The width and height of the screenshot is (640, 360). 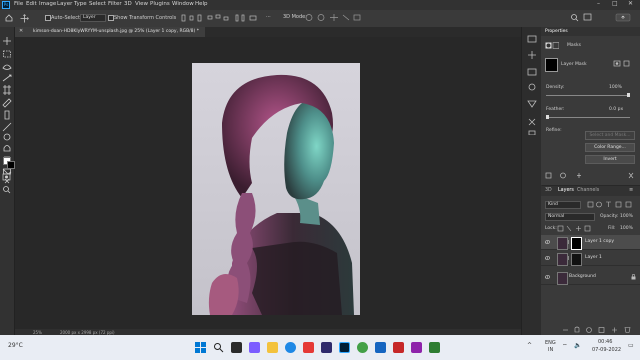 What do you see at coordinates (97, 4) in the screenshot?
I see `menu-select: Select` at bounding box center [97, 4].